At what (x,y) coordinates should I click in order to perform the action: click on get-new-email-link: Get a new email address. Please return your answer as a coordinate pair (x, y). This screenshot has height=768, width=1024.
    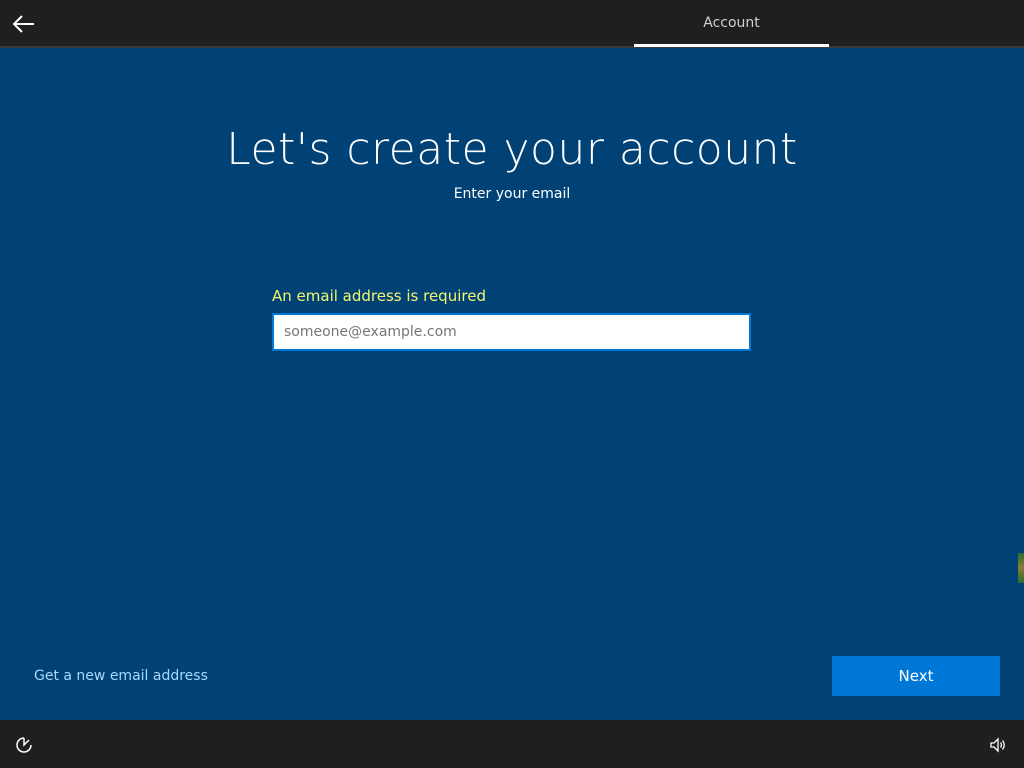
    Looking at the image, I should click on (121, 676).